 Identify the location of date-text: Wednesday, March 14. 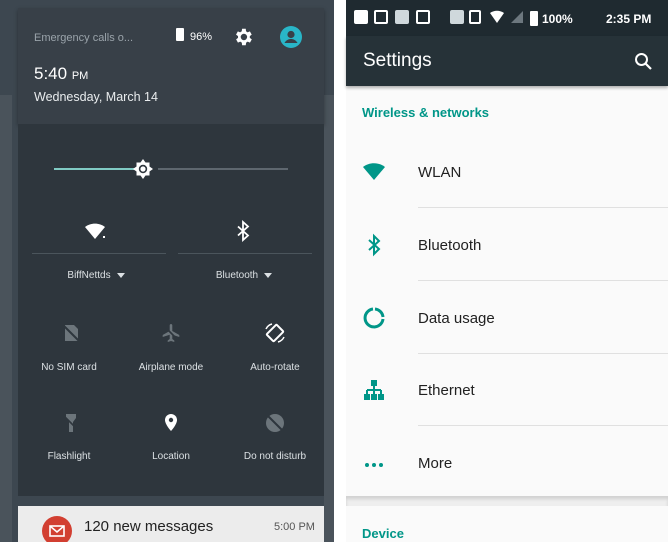
(96, 97).